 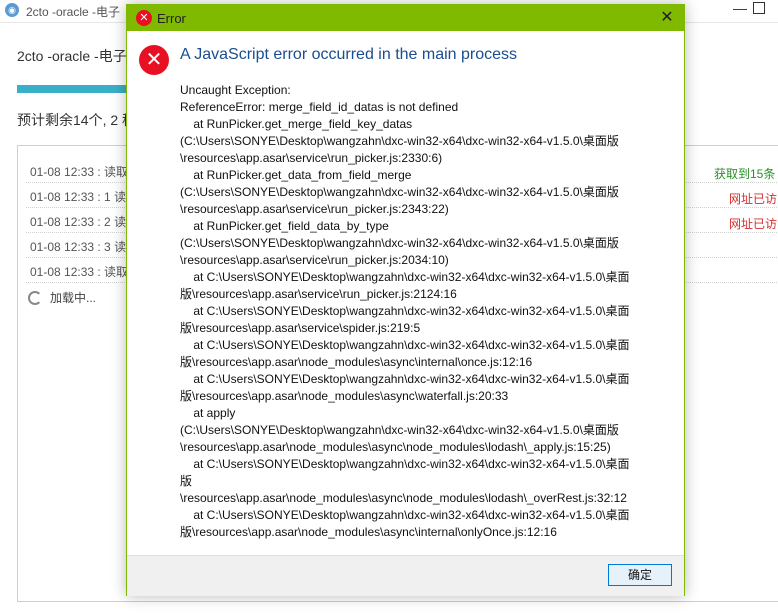 What do you see at coordinates (35, 298) in the screenshot?
I see `spinner-icon` at bounding box center [35, 298].